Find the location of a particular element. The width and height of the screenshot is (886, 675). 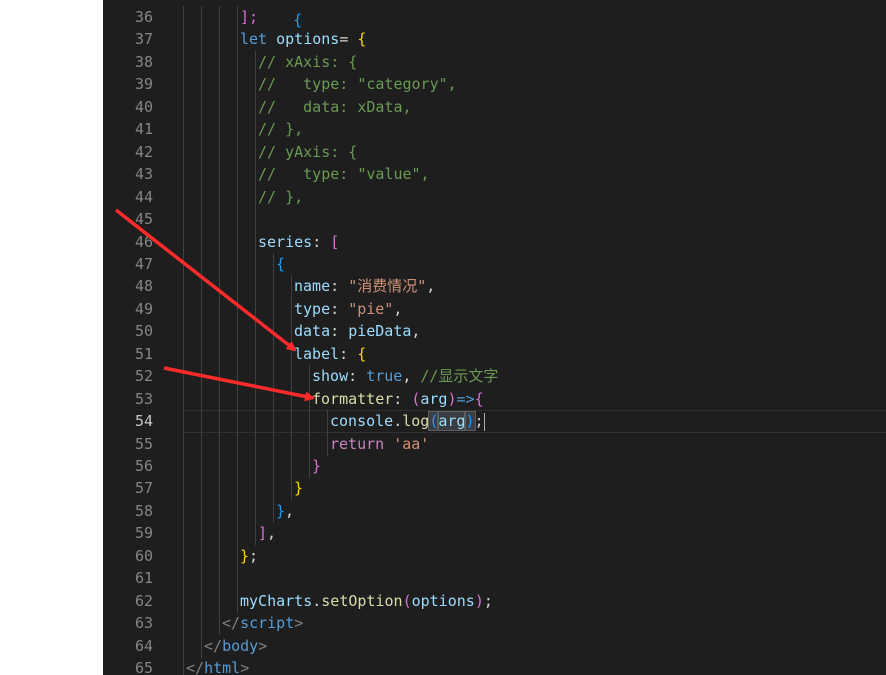

code-line: 41 // }, is located at coordinates (494, 130).